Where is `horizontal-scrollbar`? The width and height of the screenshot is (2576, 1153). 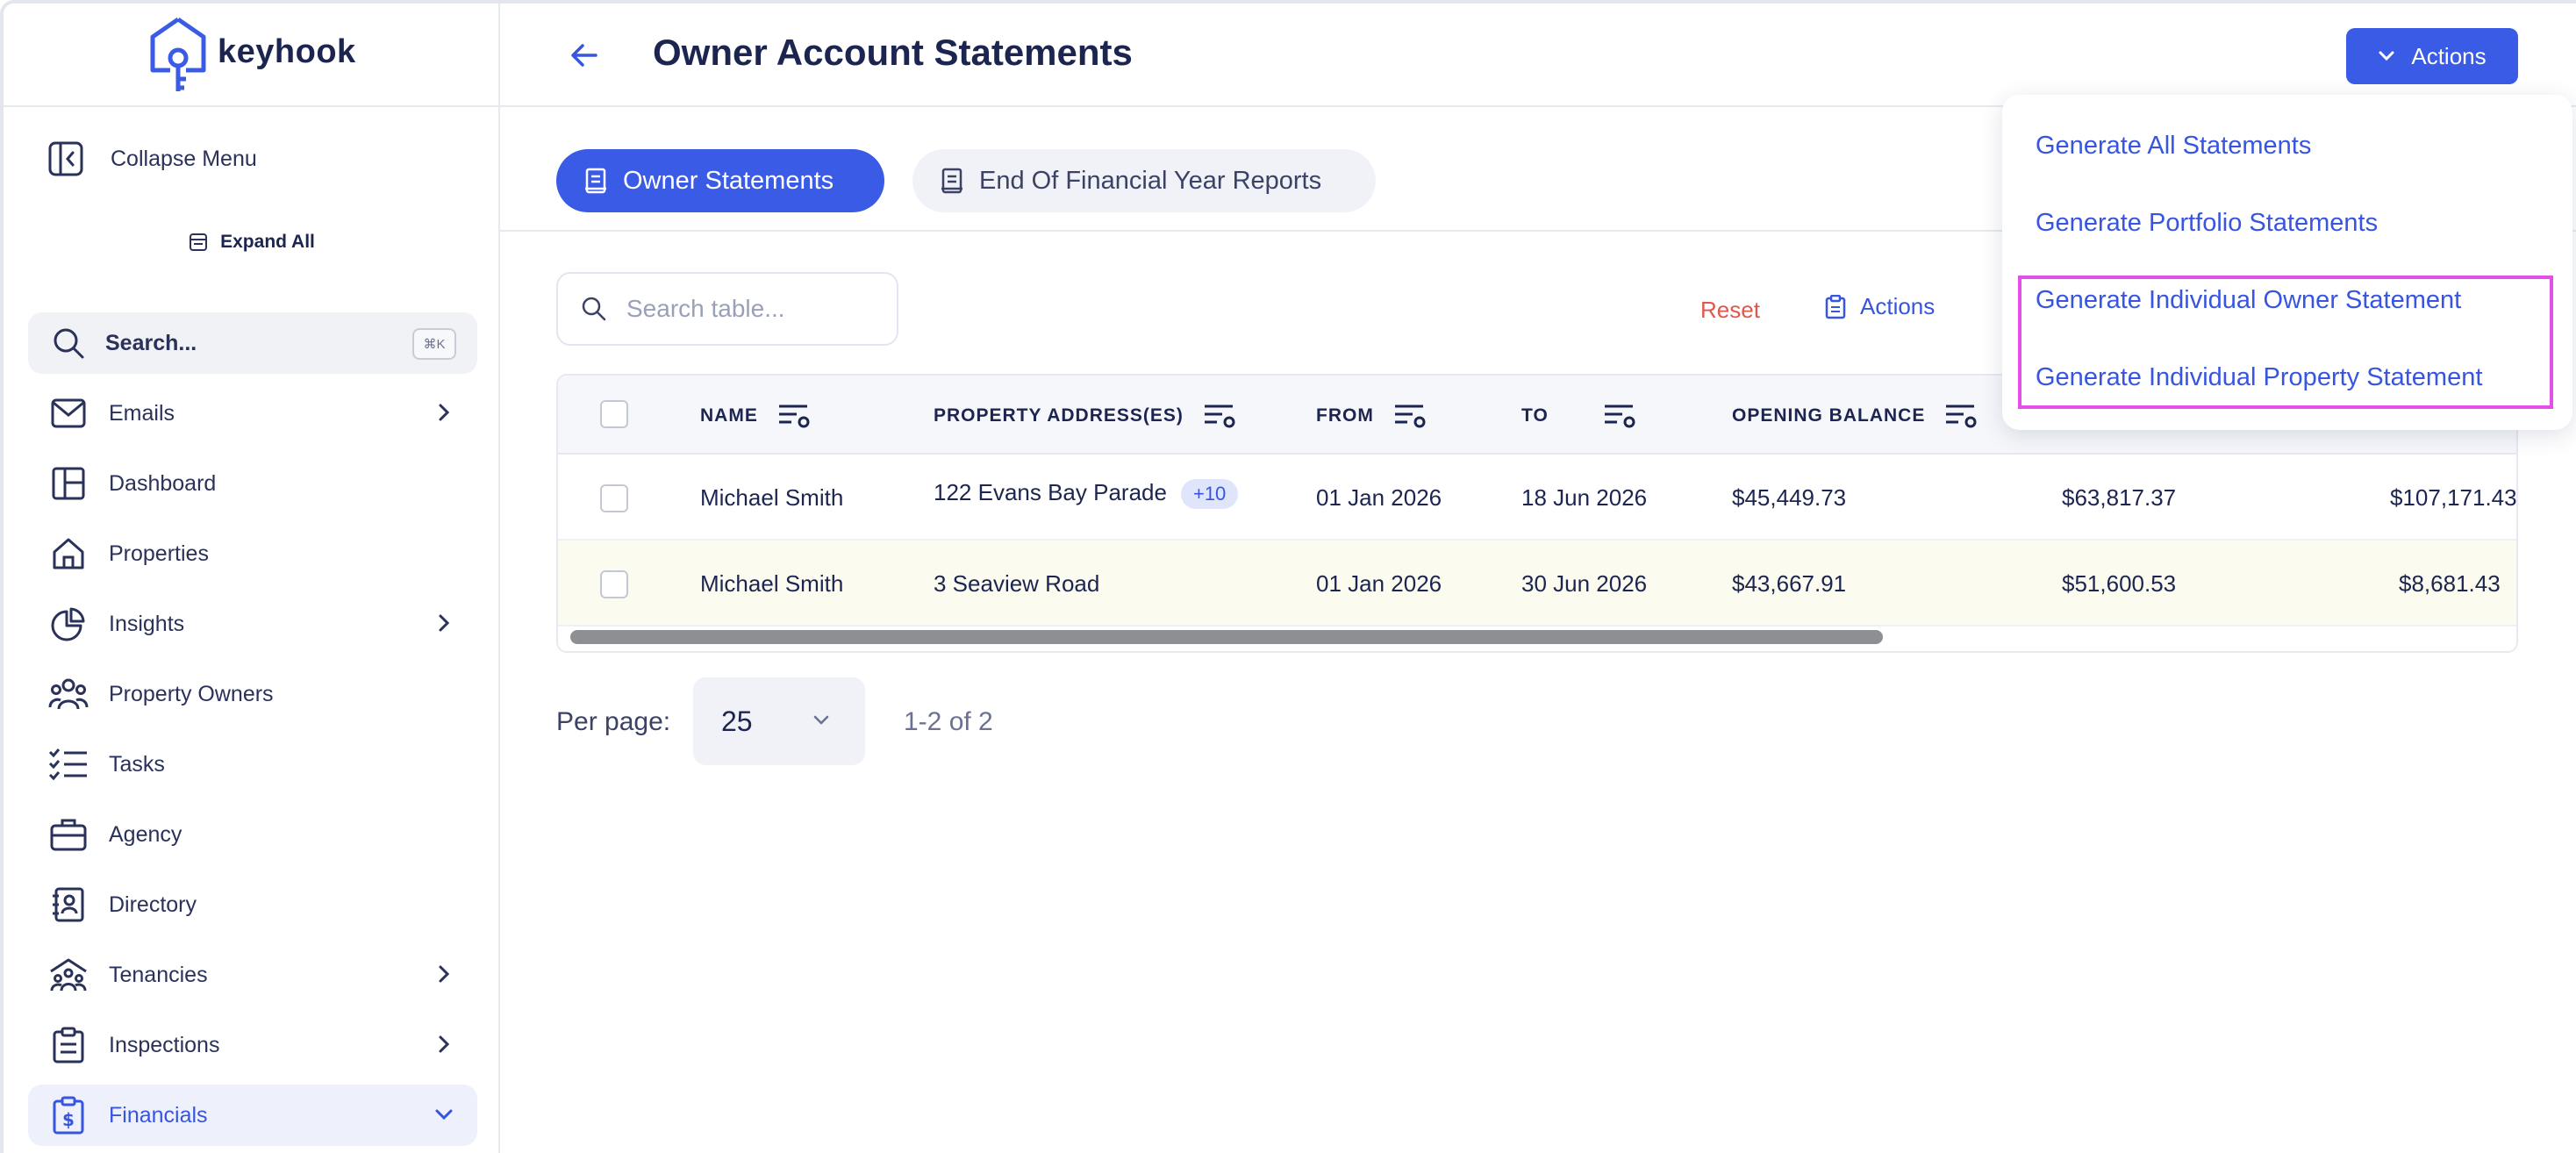
horizontal-scrollbar is located at coordinates (1226, 637).